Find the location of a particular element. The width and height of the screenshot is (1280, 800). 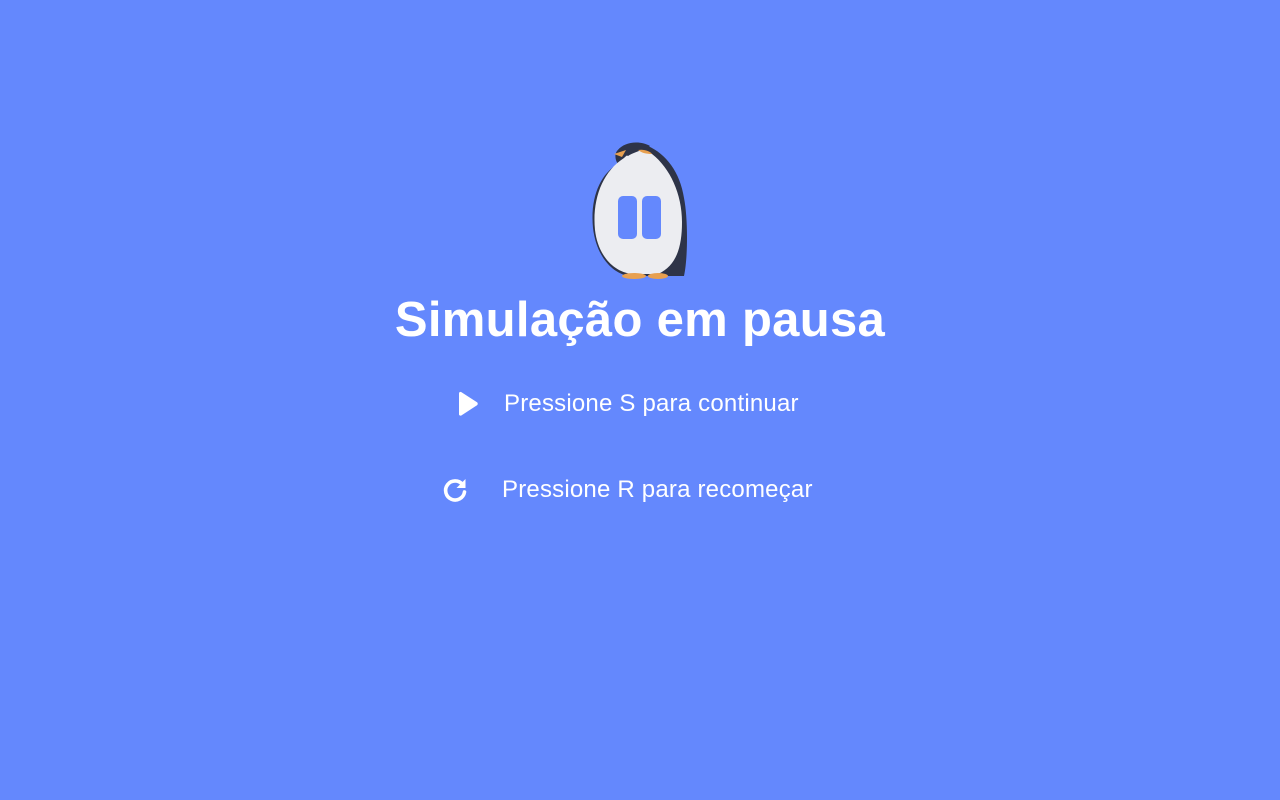

continue-hint-text: Pressione S para continuar is located at coordinates (651, 403).